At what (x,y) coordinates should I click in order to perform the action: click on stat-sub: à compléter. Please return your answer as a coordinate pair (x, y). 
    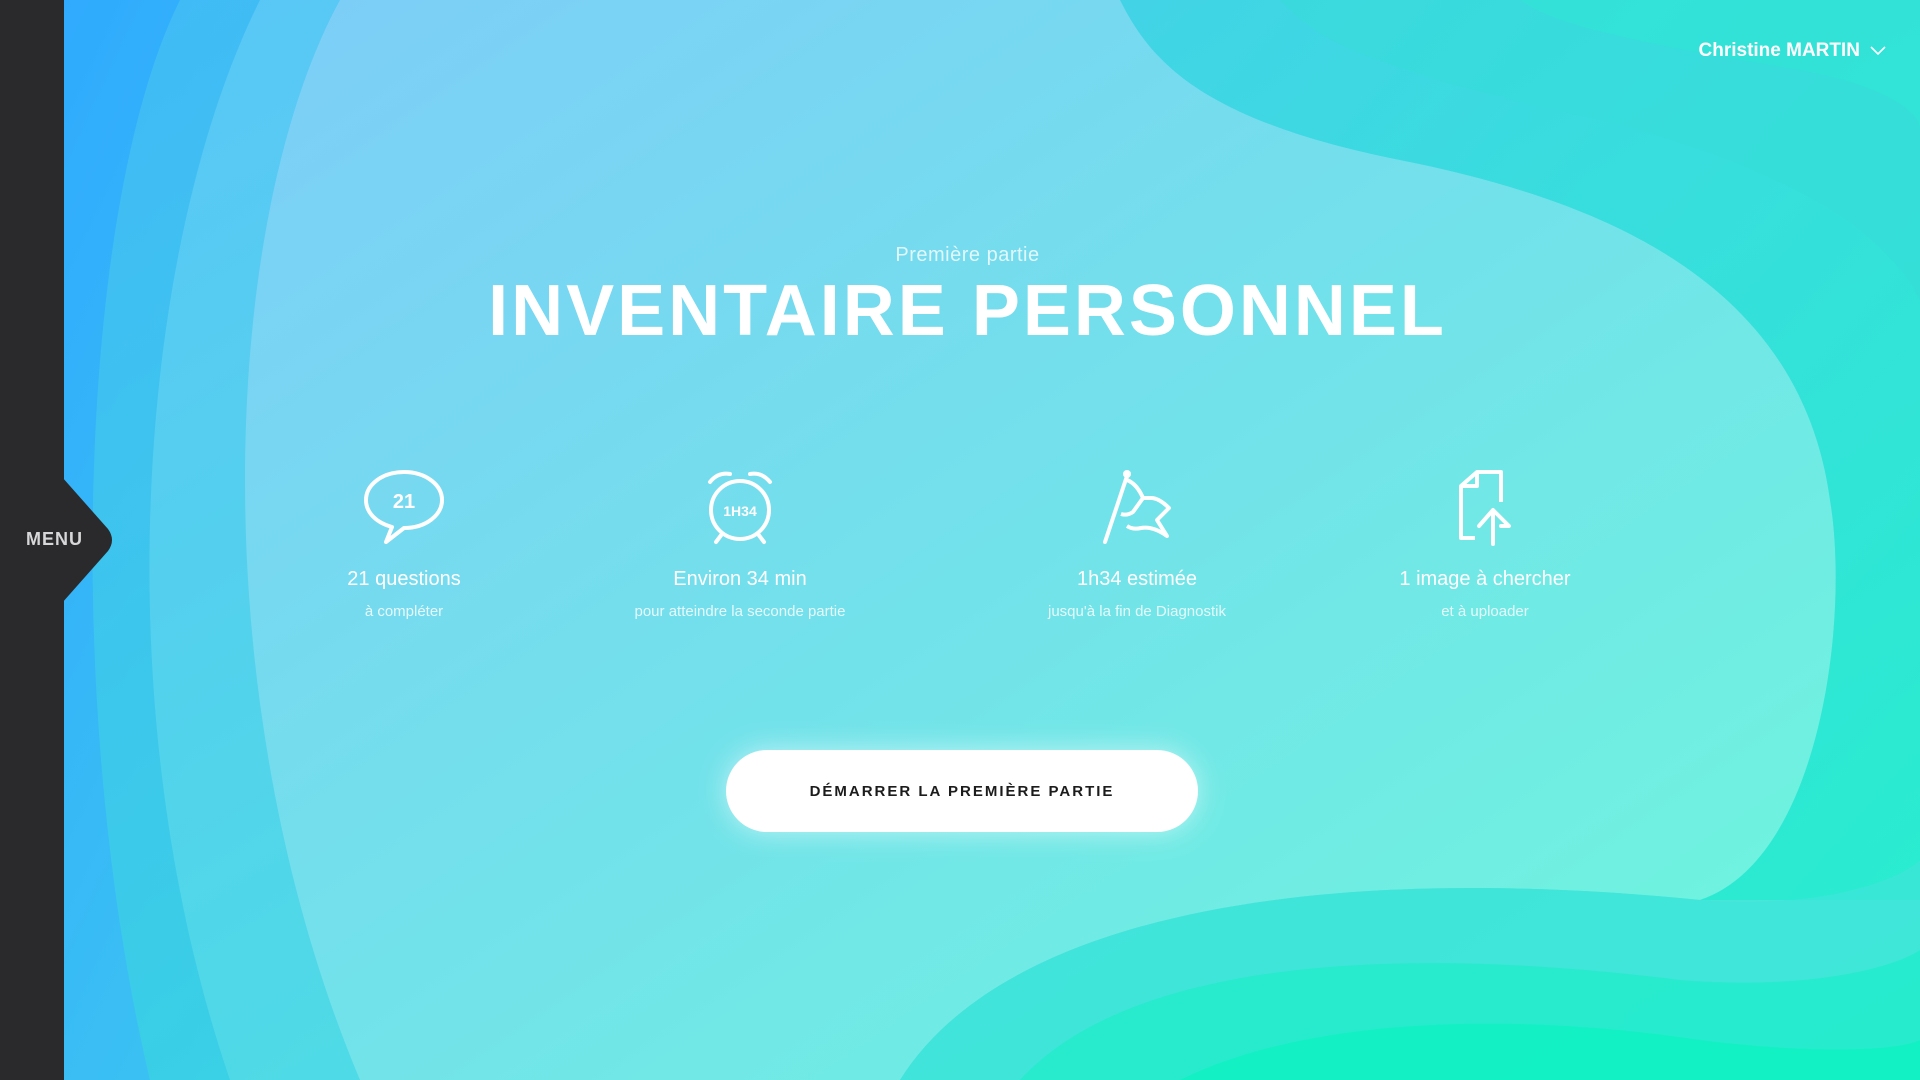
    Looking at the image, I should click on (404, 611).